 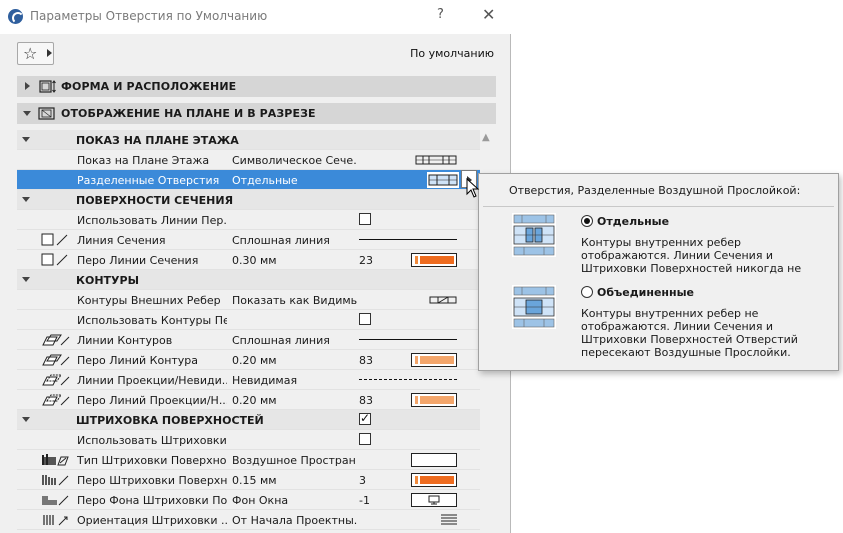 I want to click on divider, so click(x=658, y=206).